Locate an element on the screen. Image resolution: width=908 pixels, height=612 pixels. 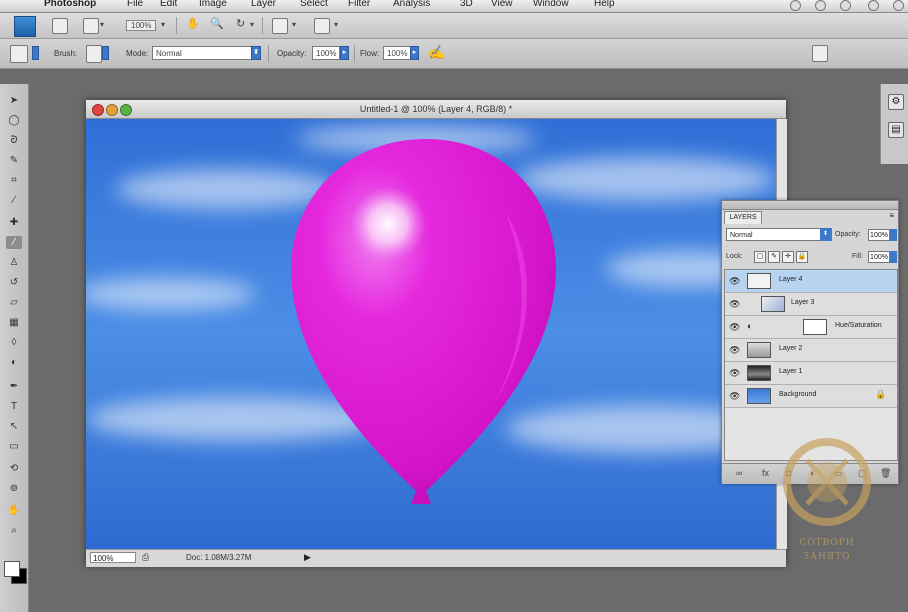
blur-icon: ◊ is located at coordinates (14, 342).